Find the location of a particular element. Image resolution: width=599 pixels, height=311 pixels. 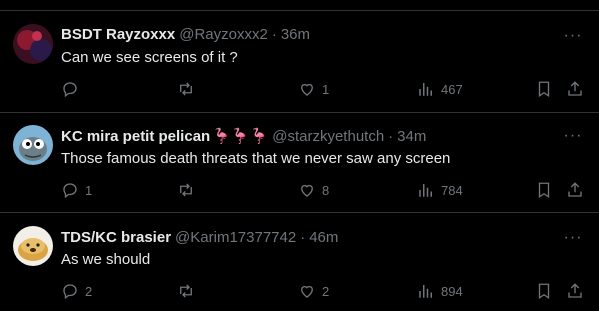

reply-button: 2 is located at coordinates (76, 291).